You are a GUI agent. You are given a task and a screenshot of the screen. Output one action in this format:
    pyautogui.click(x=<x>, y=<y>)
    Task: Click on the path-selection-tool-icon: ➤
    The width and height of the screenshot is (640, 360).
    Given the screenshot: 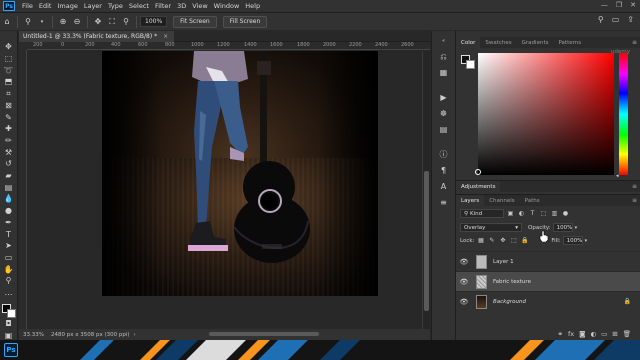 What is the action you would take?
    pyautogui.click(x=9, y=246)
    